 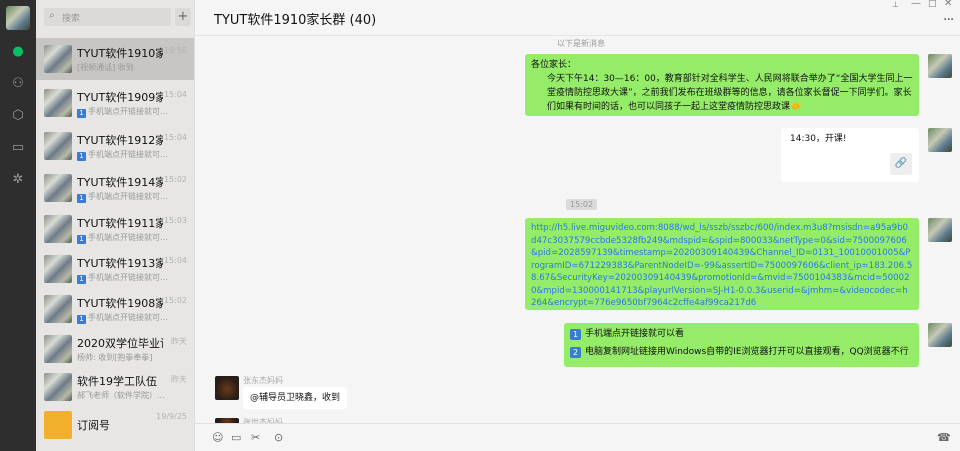 What do you see at coordinates (948, 20) in the screenshot?
I see `more-icon: ···` at bounding box center [948, 20].